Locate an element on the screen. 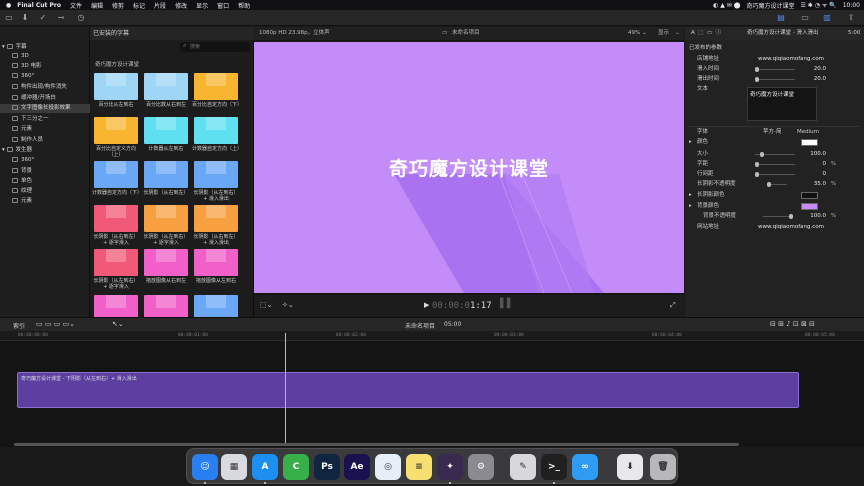 Image resolution: width=864 pixels, height=486 pixels. timeline-toggle-icon: ▭ is located at coordinates (805, 18).